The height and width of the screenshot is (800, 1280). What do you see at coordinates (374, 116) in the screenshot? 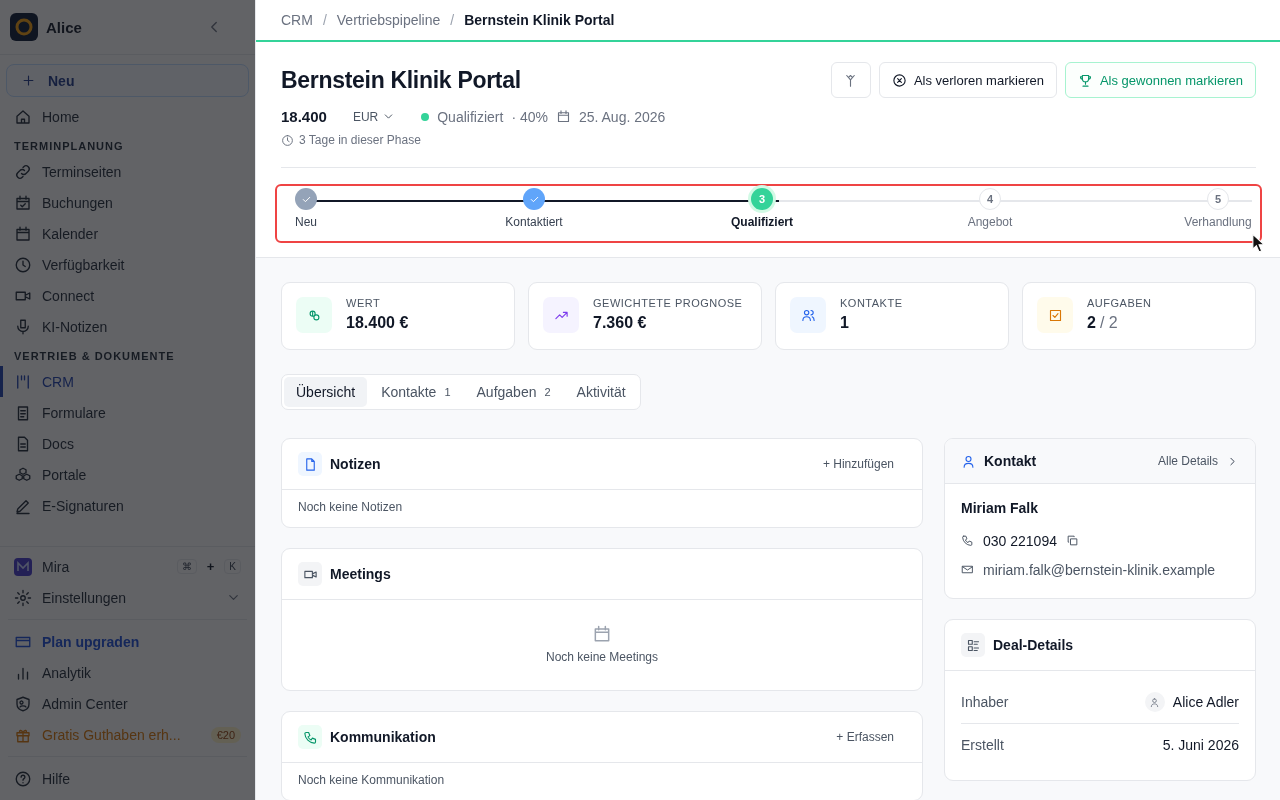
I see `currency-select: EUR` at bounding box center [374, 116].